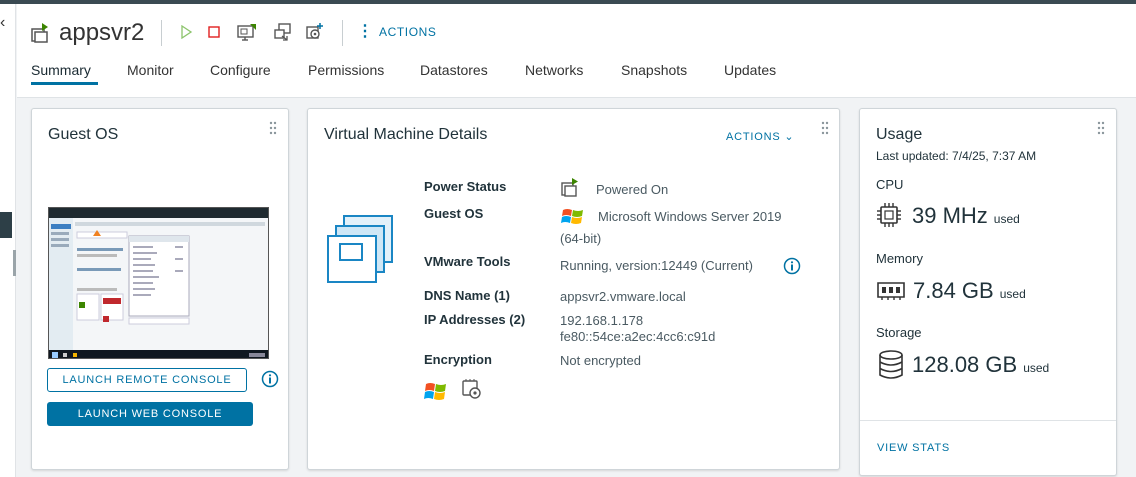 This screenshot has height=477, width=1136. I want to click on memory-usage-value: 7.84 GB used, so click(969, 292).